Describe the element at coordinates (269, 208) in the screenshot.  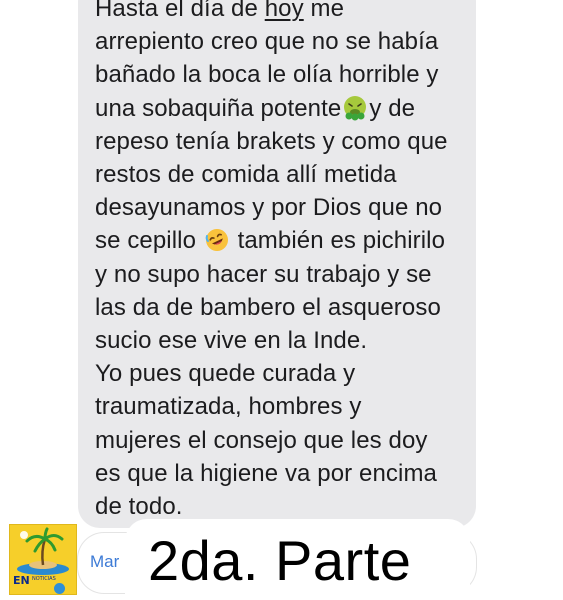
I see `message-line: desayunamos y por Dios que no` at that location.